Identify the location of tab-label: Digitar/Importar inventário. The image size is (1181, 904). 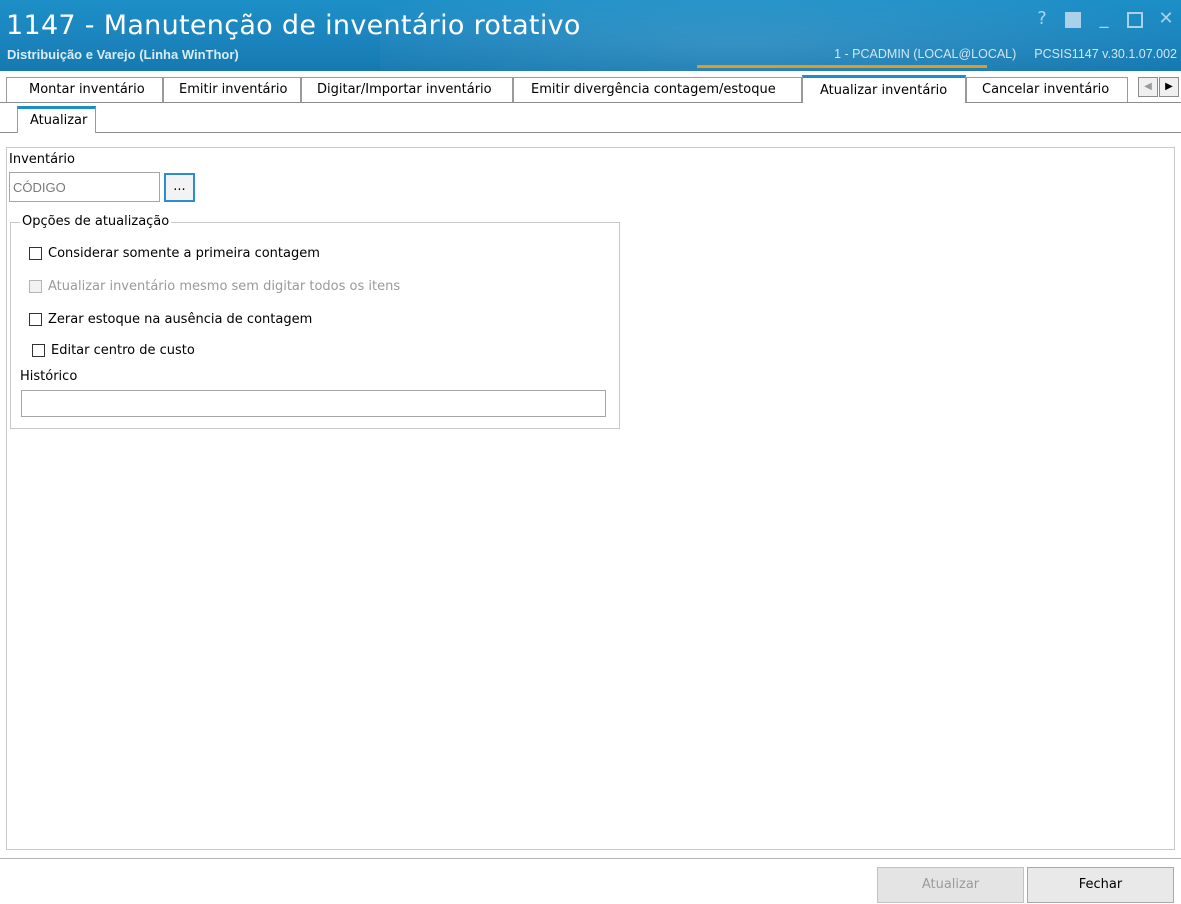
(404, 89).